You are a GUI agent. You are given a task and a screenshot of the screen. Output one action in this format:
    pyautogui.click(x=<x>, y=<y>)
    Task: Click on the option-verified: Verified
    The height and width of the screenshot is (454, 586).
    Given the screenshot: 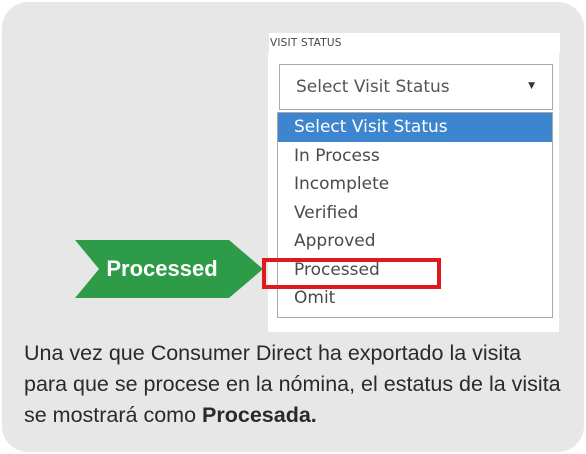 What is the action you would take?
    pyautogui.click(x=415, y=213)
    